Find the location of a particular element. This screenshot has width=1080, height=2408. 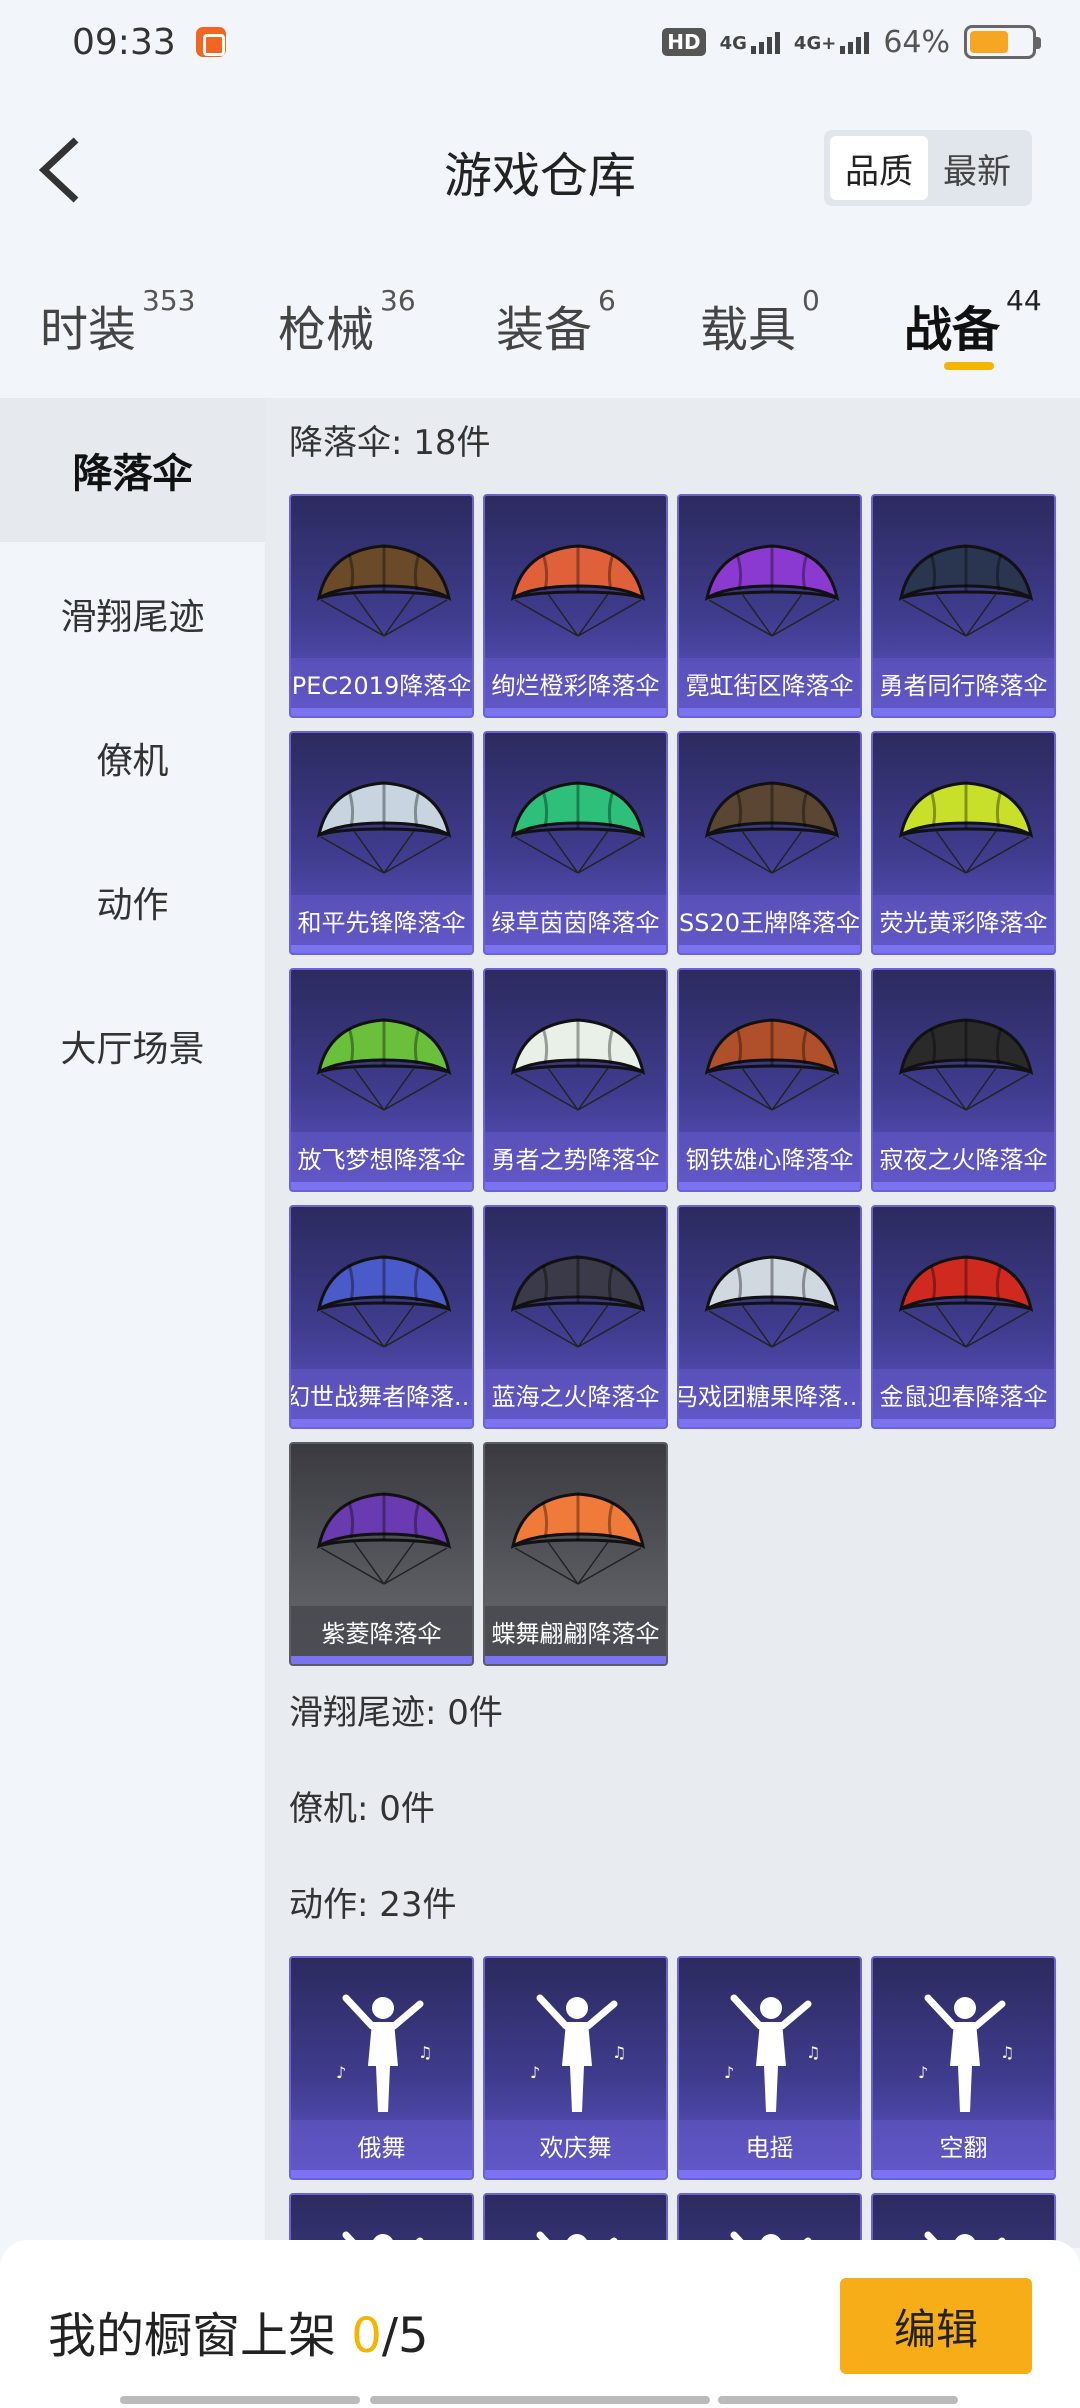

emote-card: ♪ ♫ 空翻 is located at coordinates (963, 2068).